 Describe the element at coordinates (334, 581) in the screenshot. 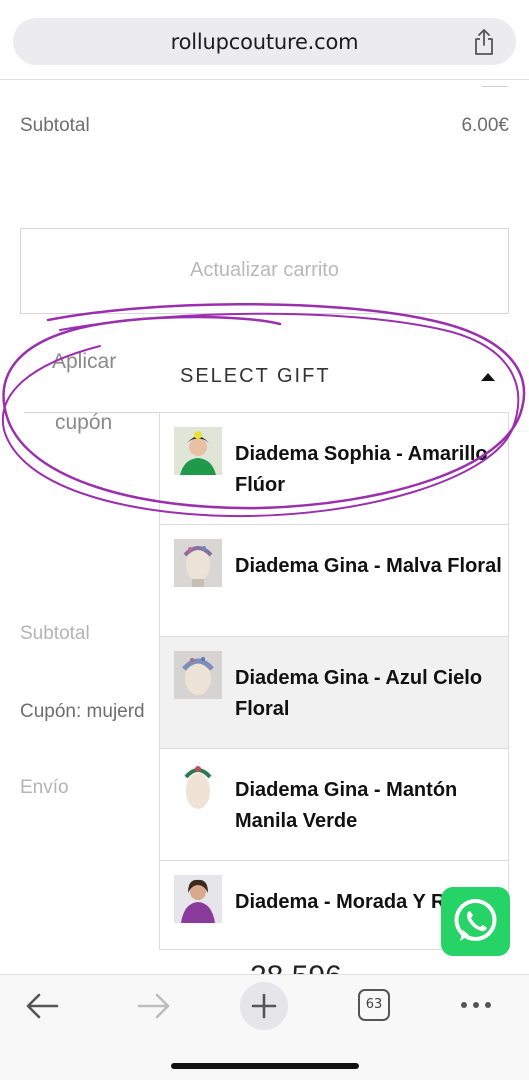

I see `gift-option: Diadema Gina - Malva Floral` at that location.